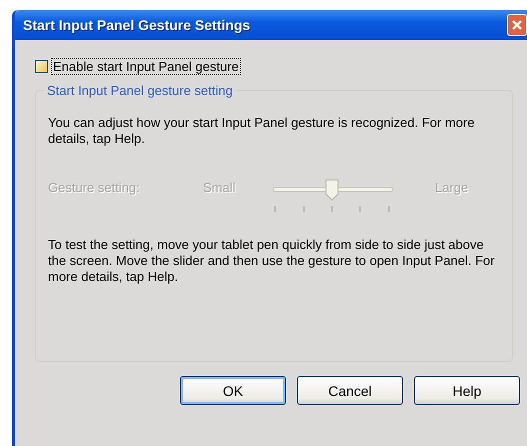 This screenshot has width=527, height=446. Describe the element at coordinates (262, 131) in the screenshot. I see `intro-text: You can adjust how your start Input Panel gesture is recognized. For more details, tap Help.` at that location.